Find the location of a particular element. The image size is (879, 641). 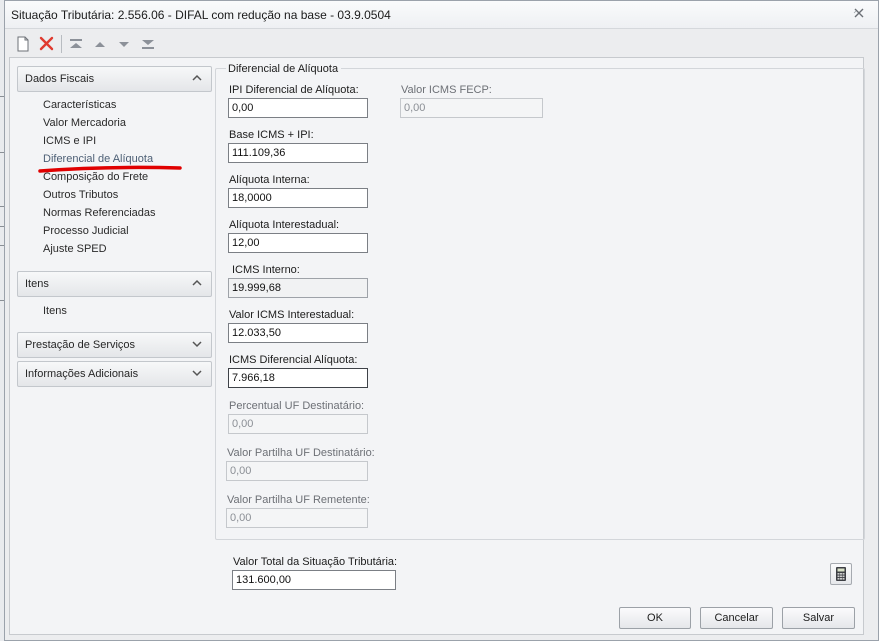

nav-item-composicao-frete: Composição do Frete is located at coordinates (95, 177).